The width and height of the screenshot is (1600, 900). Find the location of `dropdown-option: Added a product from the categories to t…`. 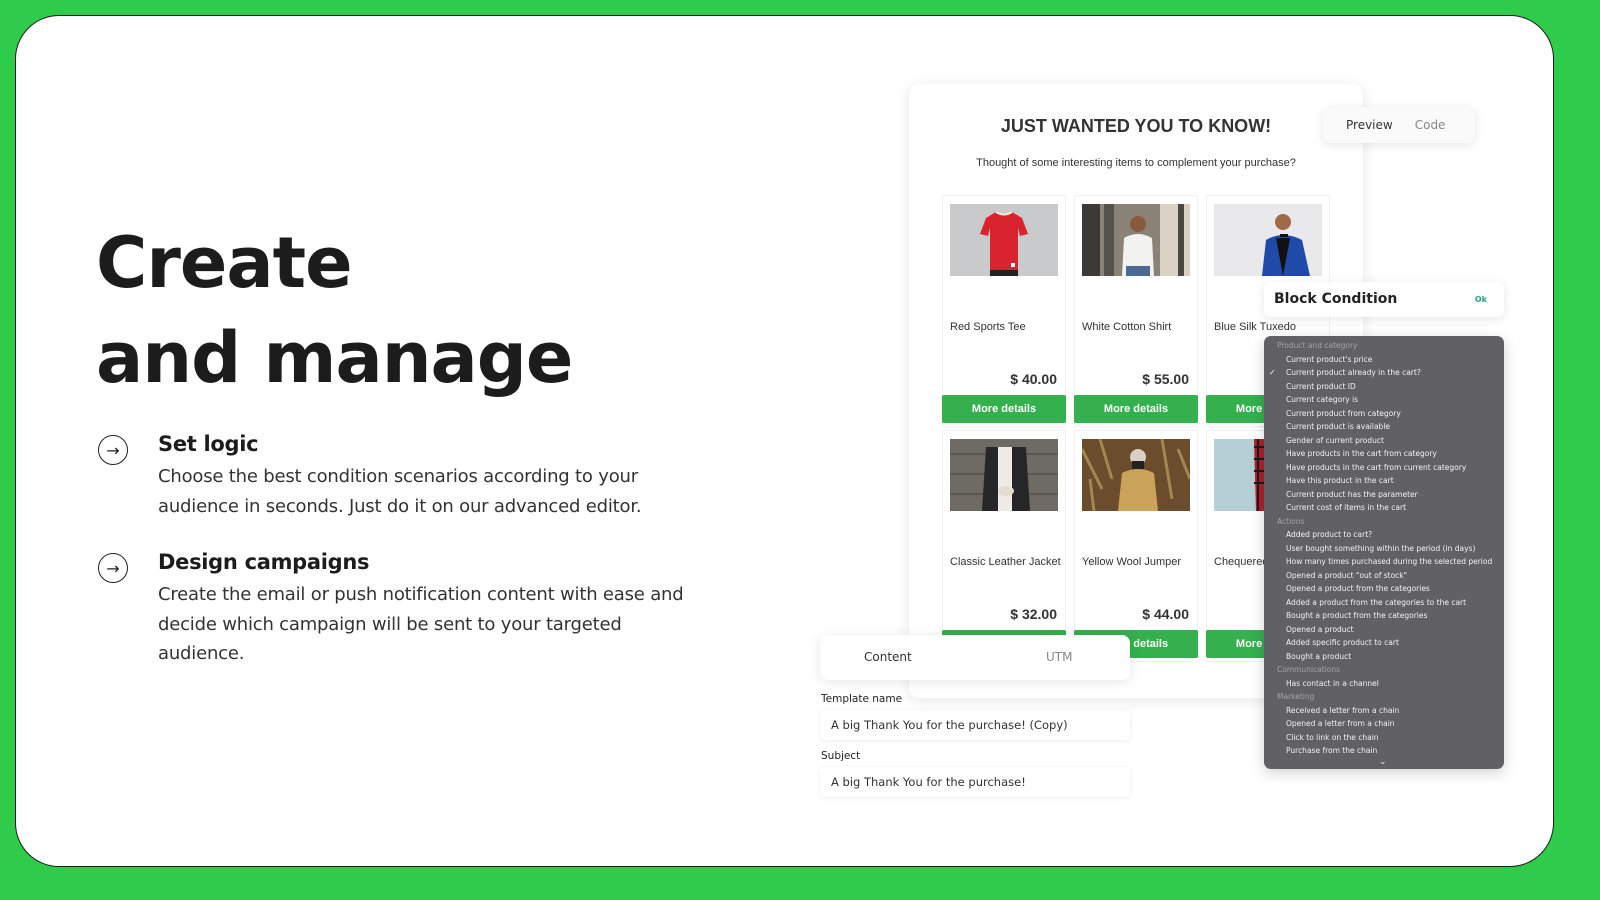

dropdown-option: Added a product from the categories to t… is located at coordinates (1384, 603).